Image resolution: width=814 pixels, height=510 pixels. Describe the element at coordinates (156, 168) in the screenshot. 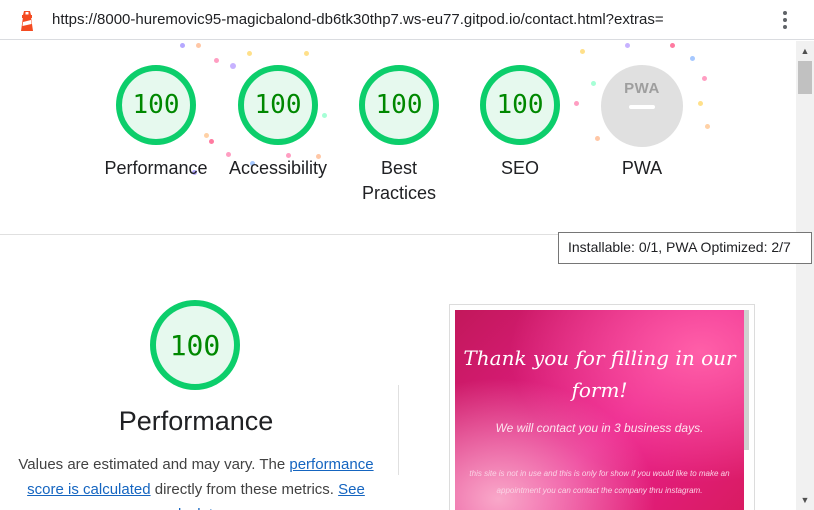

I see `gauge-label: Performance` at that location.